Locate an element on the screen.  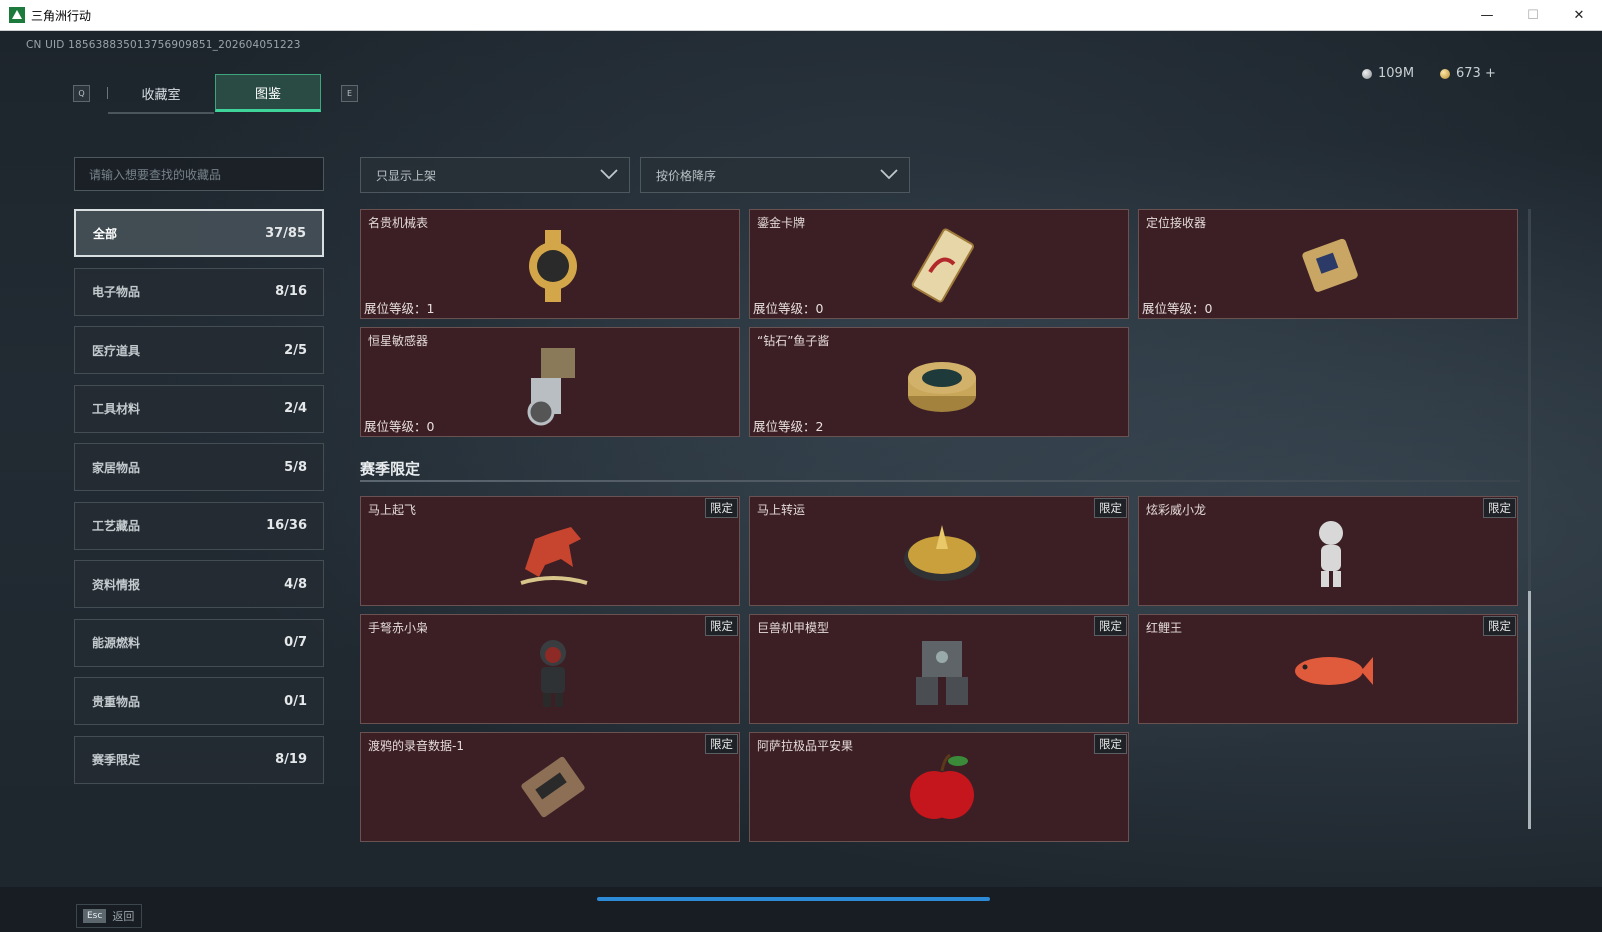
section-divider is located at coordinates (940, 481).